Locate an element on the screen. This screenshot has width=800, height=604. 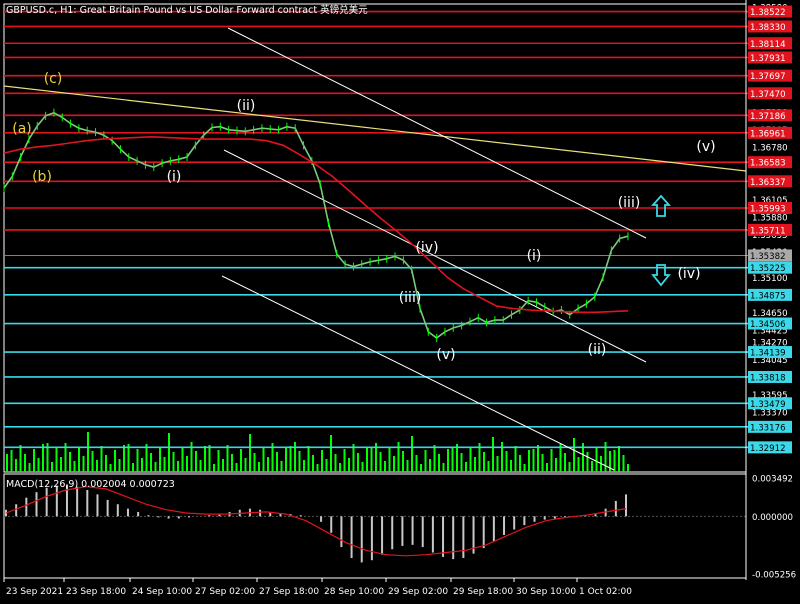
time-tick-label: 29 Sep 18:00 is located at coordinates (483, 592).